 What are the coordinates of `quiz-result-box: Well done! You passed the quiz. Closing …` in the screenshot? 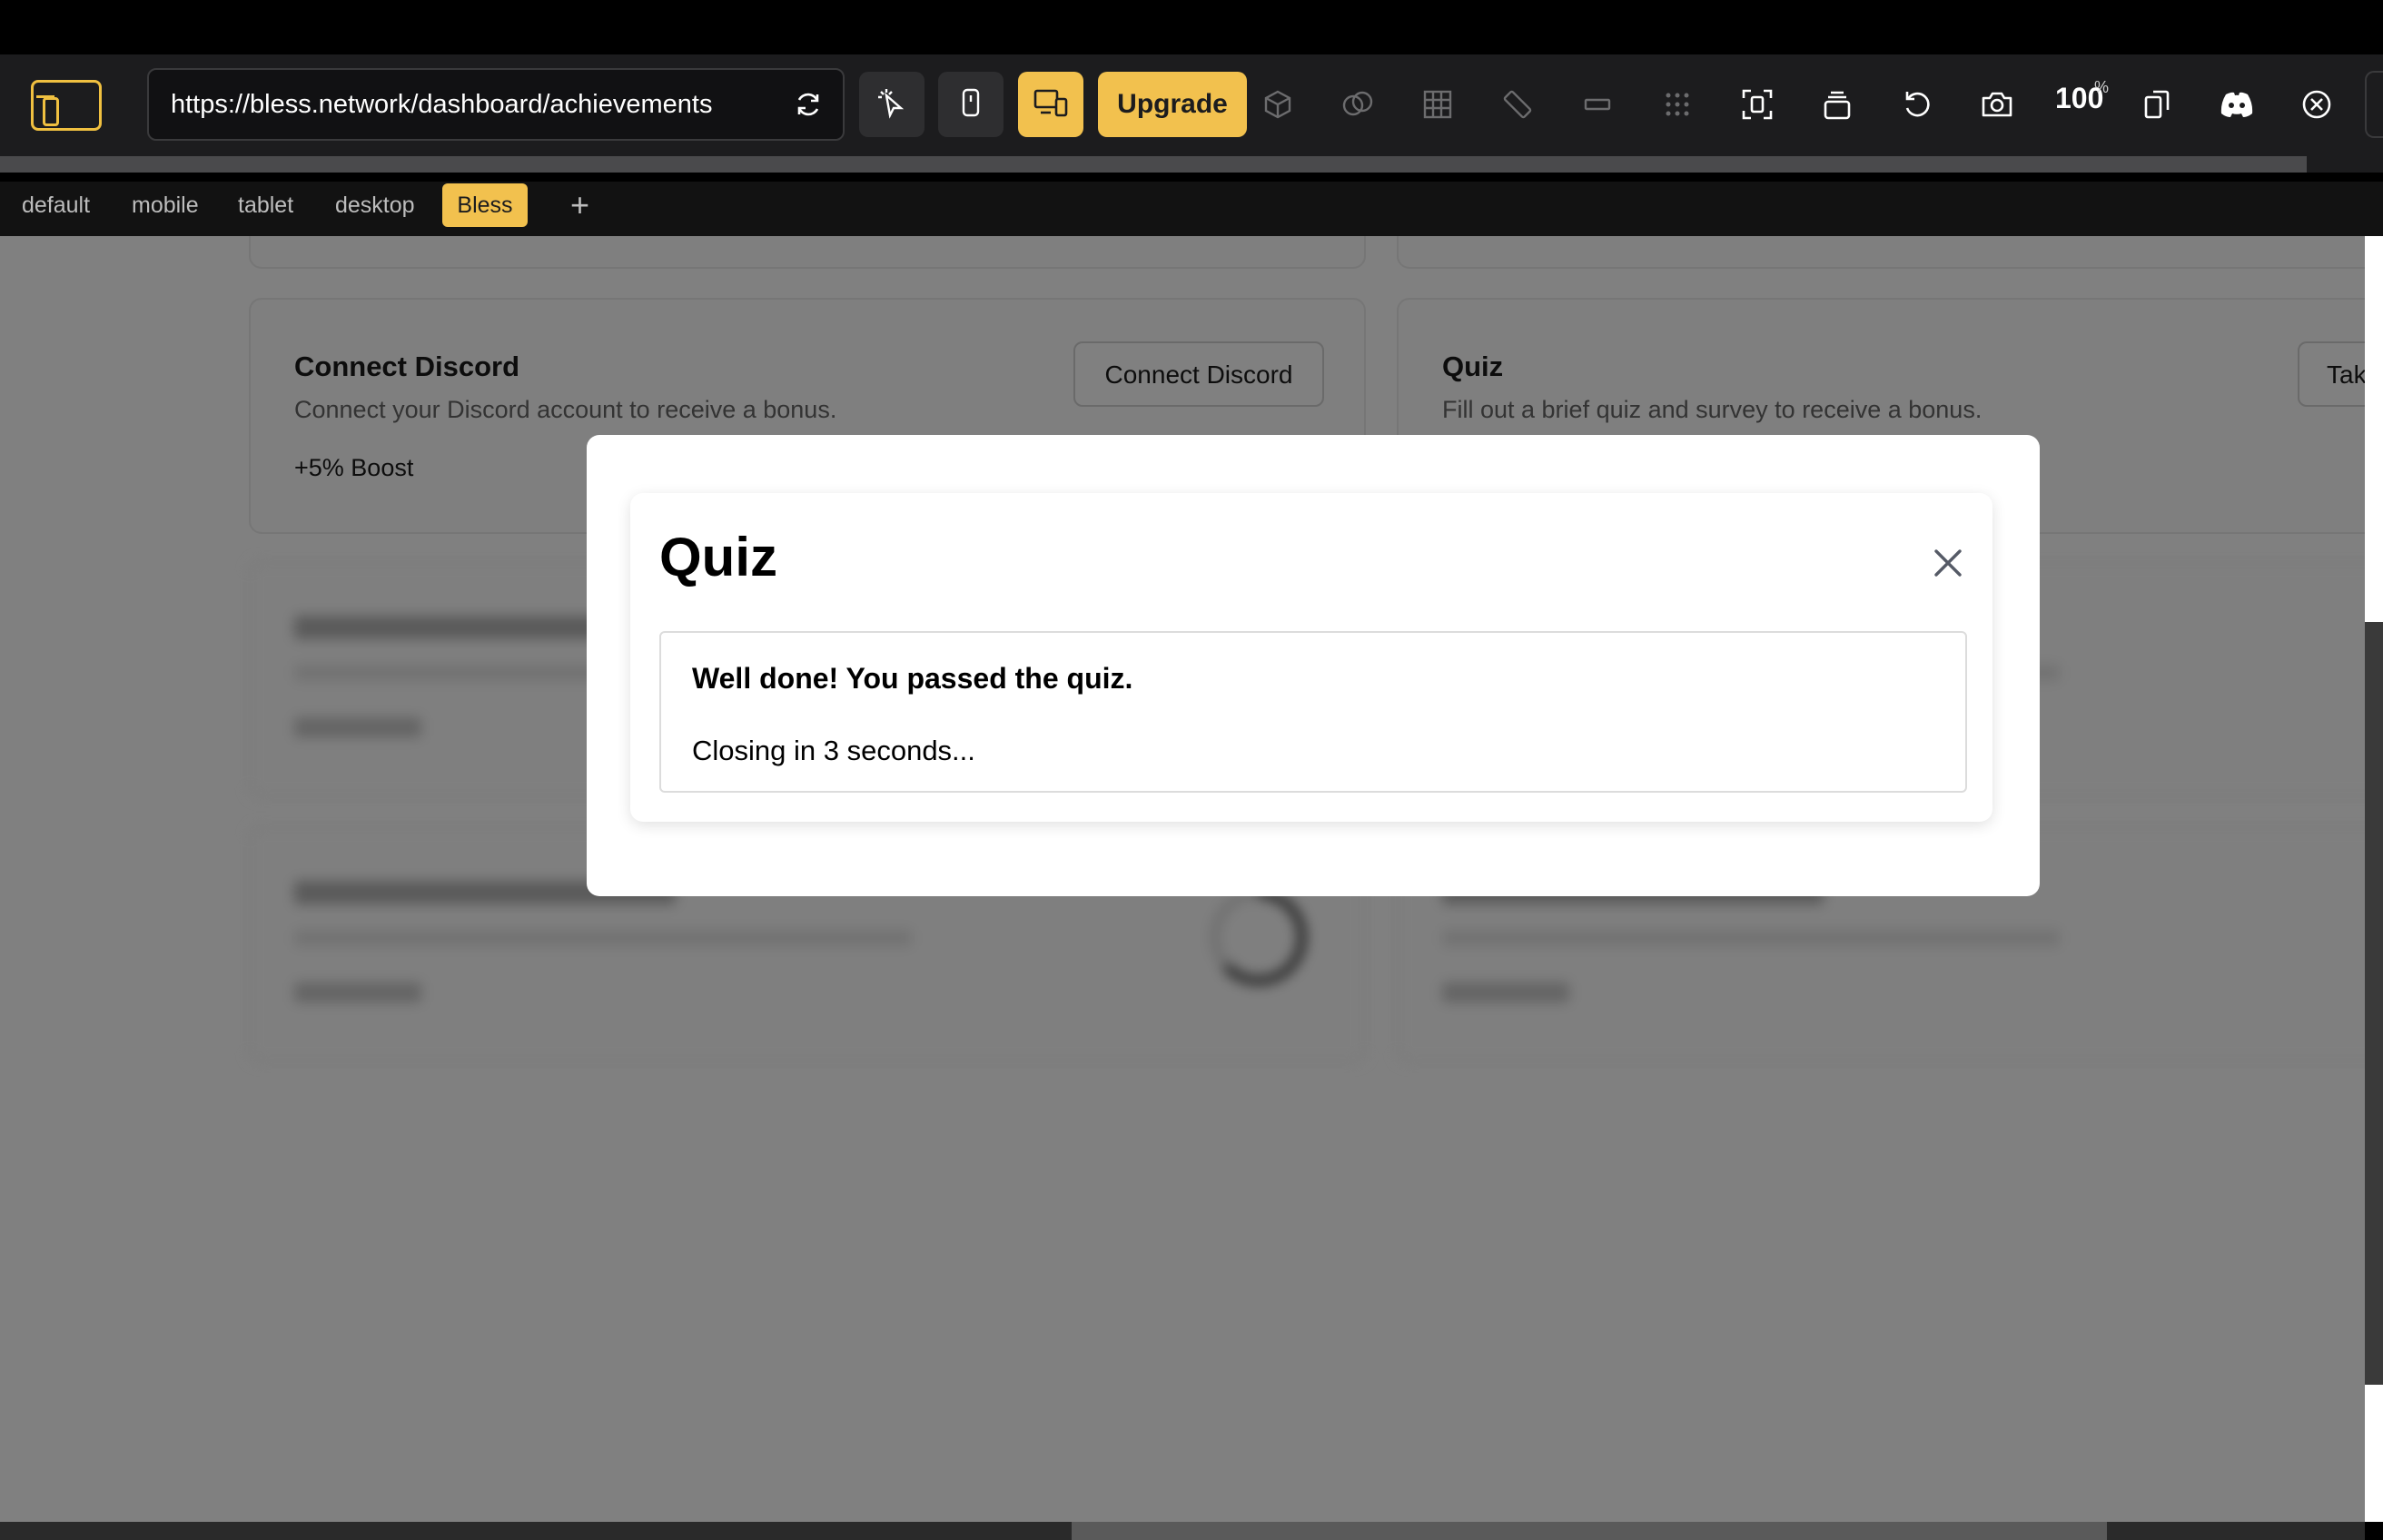 It's located at (1313, 712).